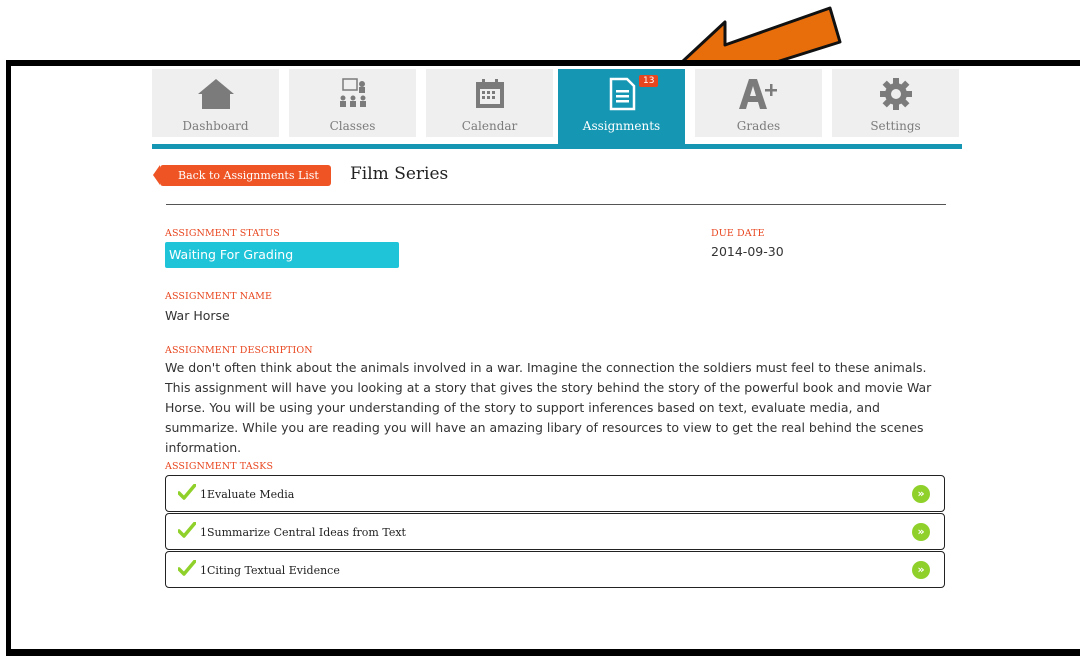 This screenshot has width=1081, height=661. Describe the element at coordinates (282, 255) in the screenshot. I see `status-badge: Waiting For Grading` at that location.